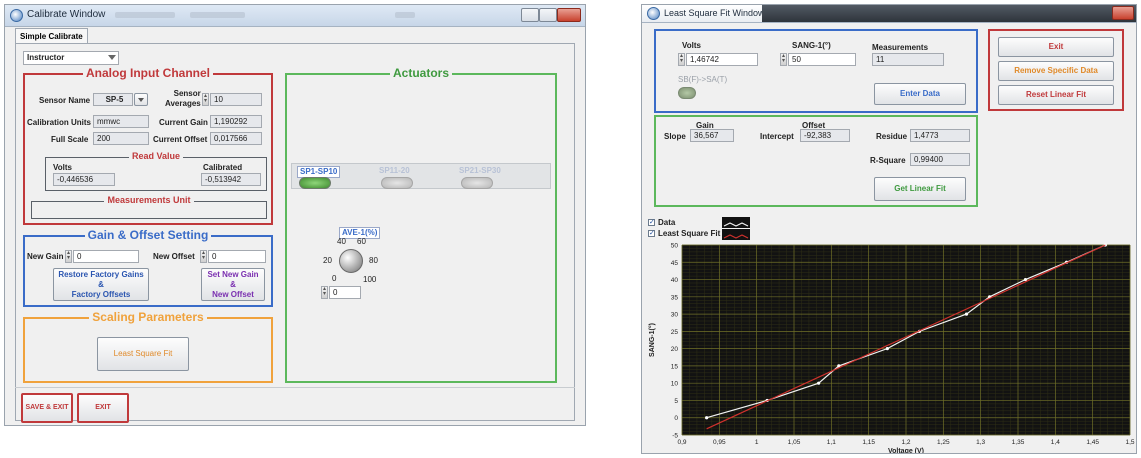 This screenshot has height=458, width=1141. What do you see at coordinates (351, 261) in the screenshot?
I see `ave-knob` at bounding box center [351, 261].